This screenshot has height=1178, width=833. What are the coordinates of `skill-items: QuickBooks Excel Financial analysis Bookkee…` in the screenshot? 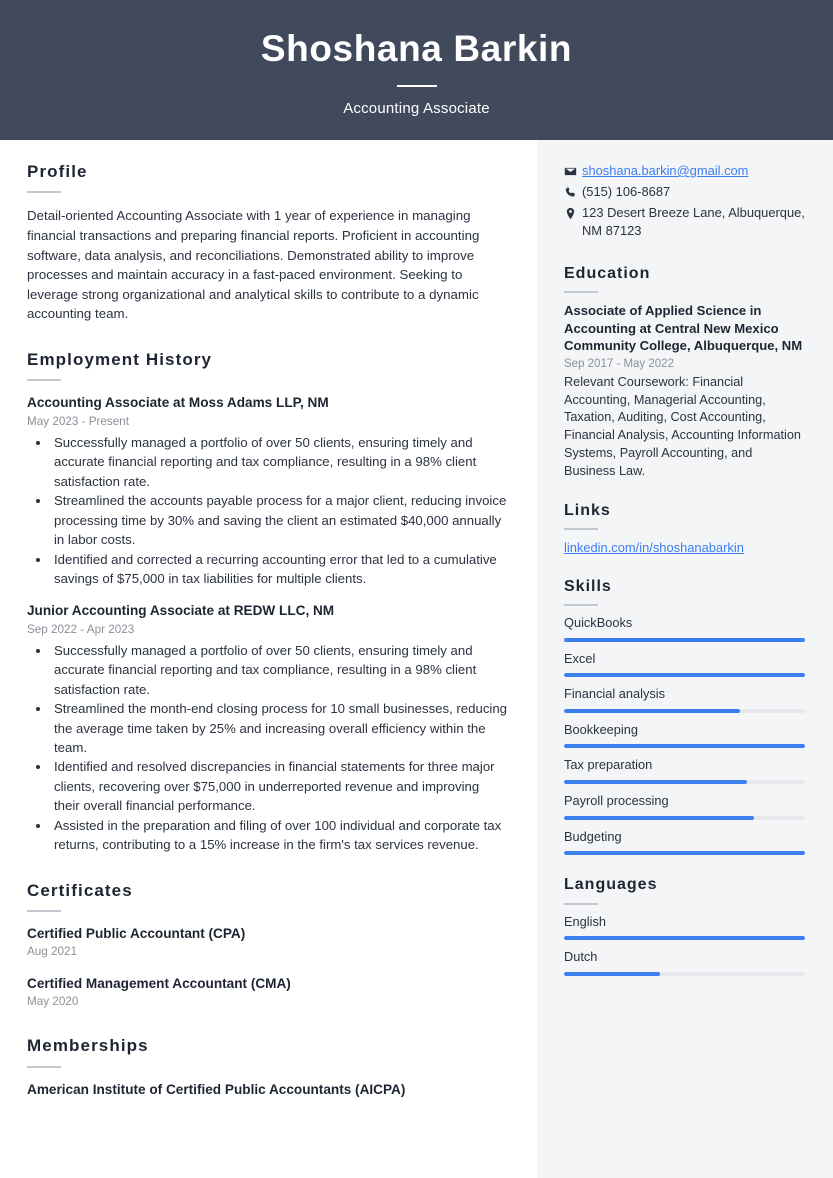 It's located at (684, 735).